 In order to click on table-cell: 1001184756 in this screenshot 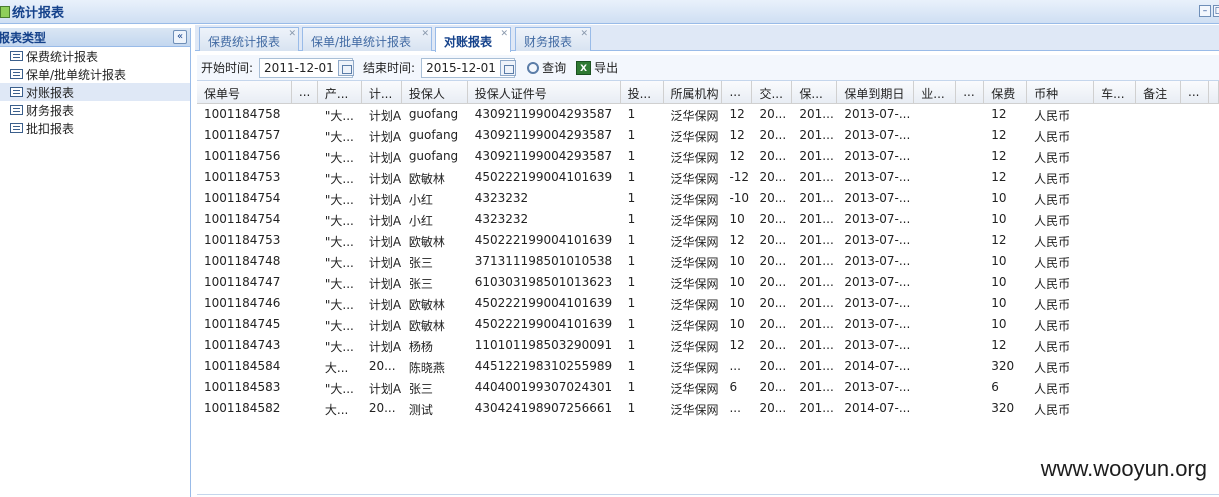, I will do `click(242, 156)`.